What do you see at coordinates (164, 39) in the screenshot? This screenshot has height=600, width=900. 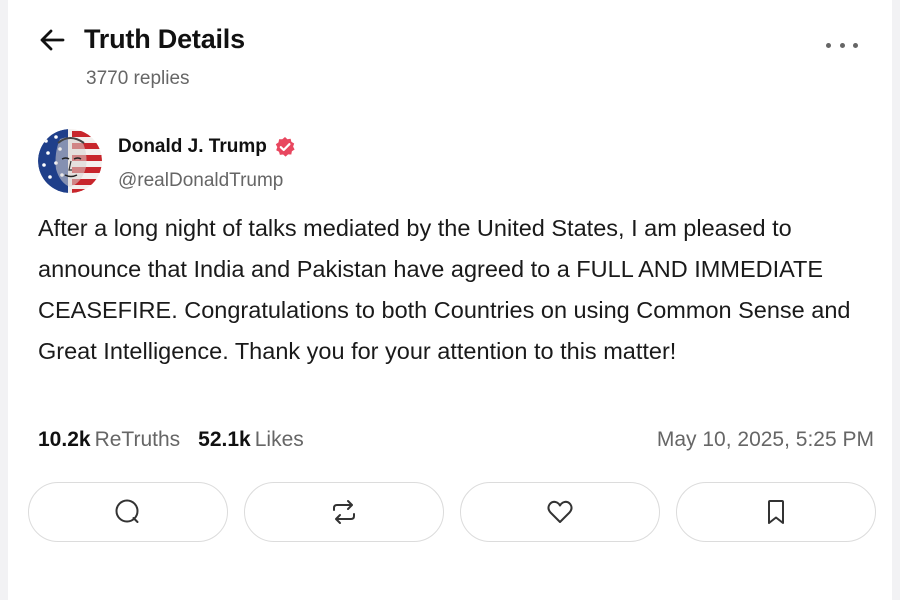 I see `page-title: Truth Details` at bounding box center [164, 39].